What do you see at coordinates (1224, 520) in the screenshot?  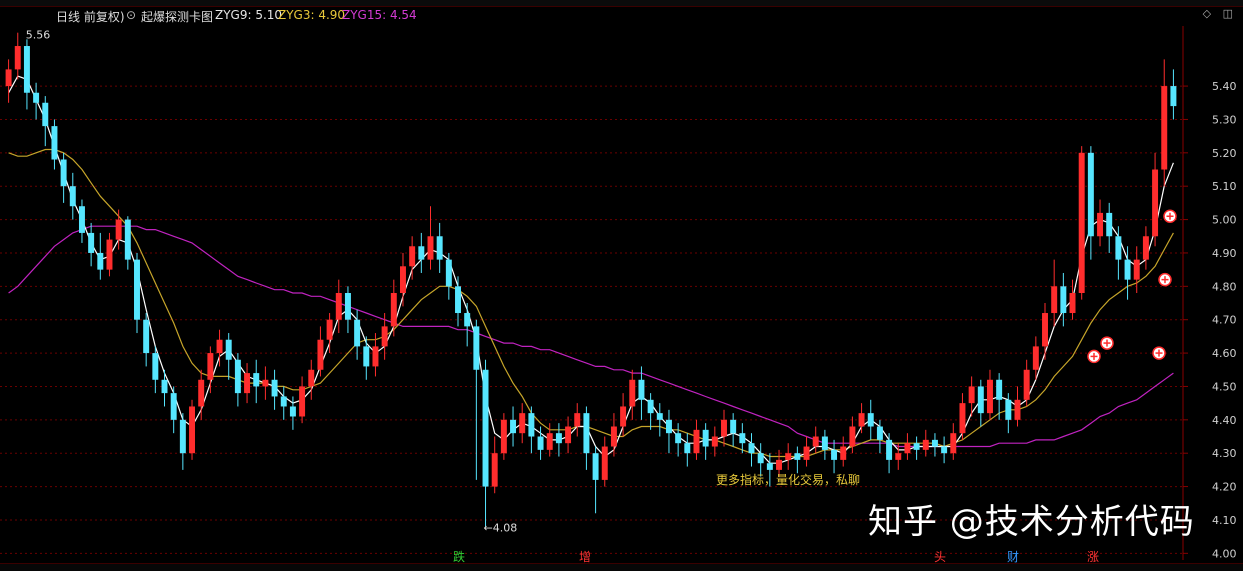 I see `y-tick-label: 4.10` at bounding box center [1224, 520].